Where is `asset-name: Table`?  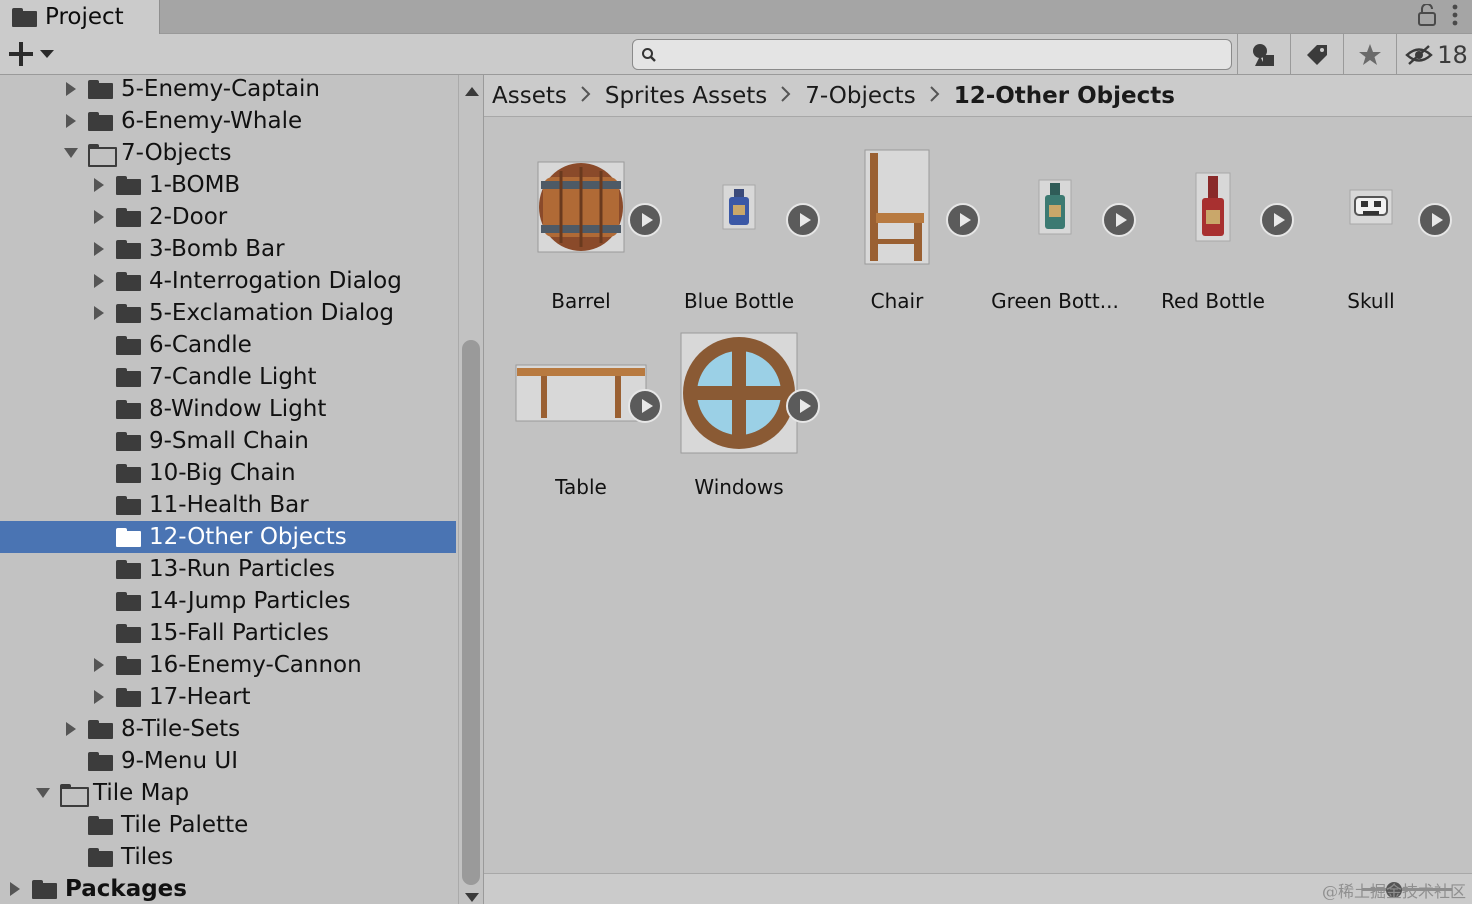
asset-name: Table is located at coordinates (581, 487).